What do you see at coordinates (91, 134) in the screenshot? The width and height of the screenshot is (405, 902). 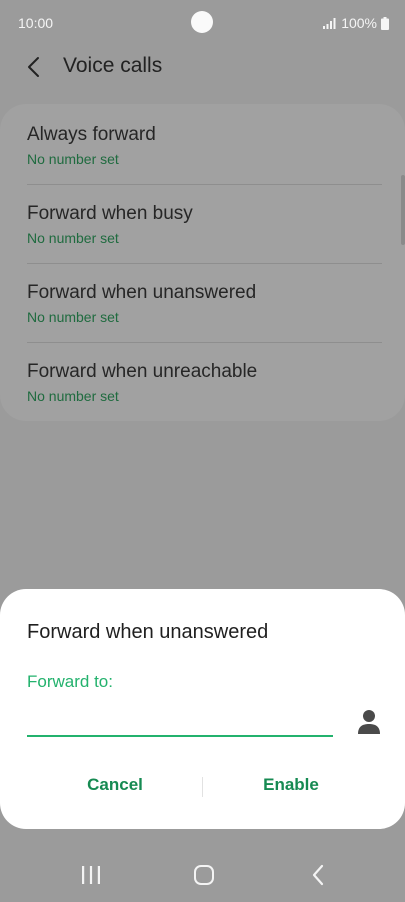 I see `list-item-title: Always forward` at bounding box center [91, 134].